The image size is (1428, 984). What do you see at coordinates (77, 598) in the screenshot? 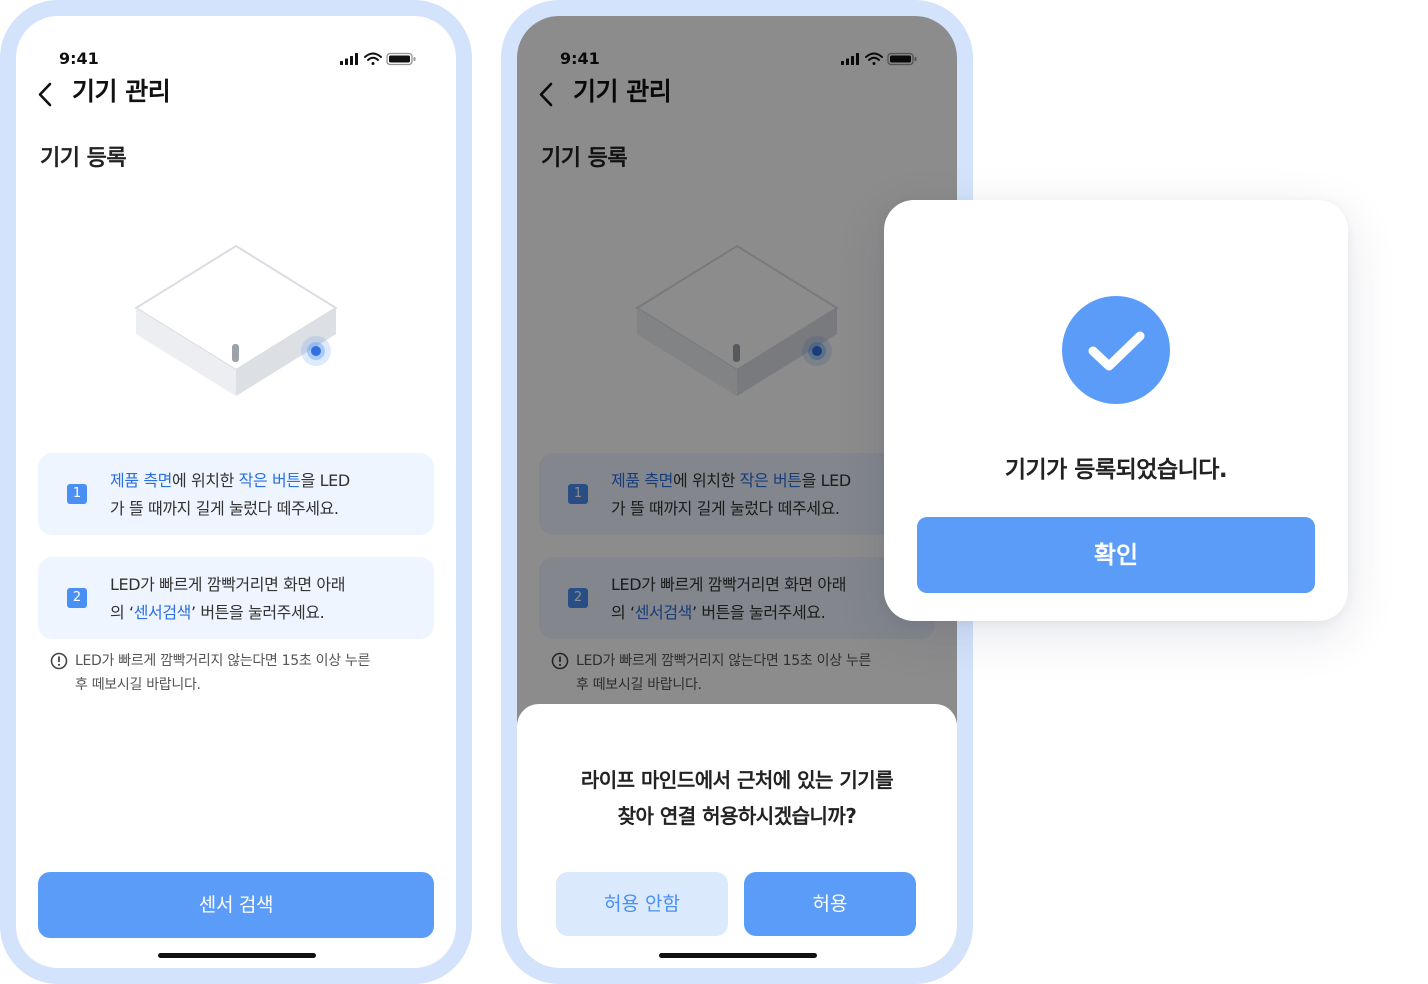
I see `step-number-badge: 2` at bounding box center [77, 598].